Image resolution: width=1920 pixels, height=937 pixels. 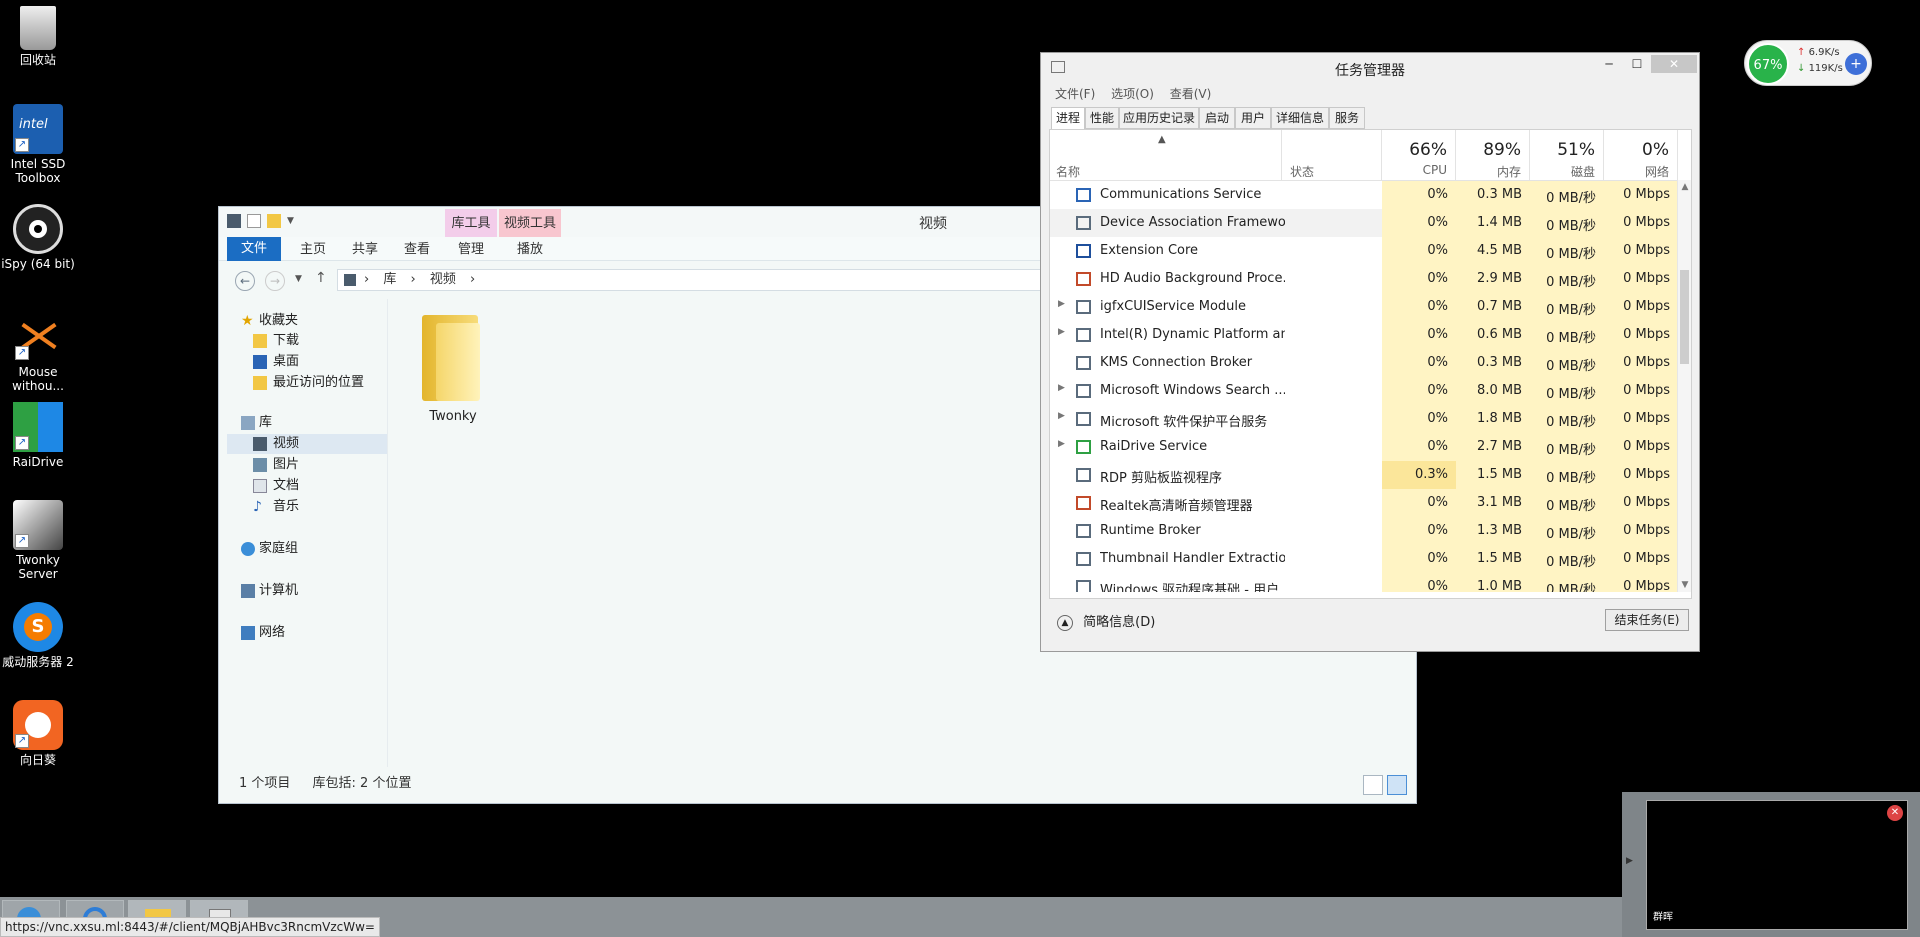 What do you see at coordinates (1191, 94) in the screenshot?
I see `menu-view: 查看(V)` at bounding box center [1191, 94].